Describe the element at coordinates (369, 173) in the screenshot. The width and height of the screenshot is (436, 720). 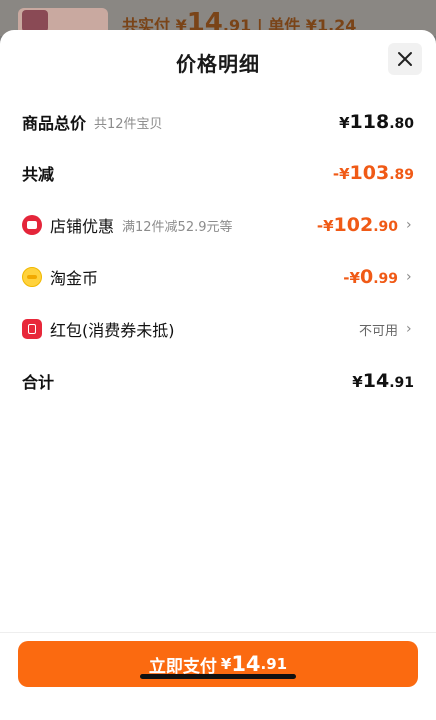
I see `price-integer: 103` at that location.